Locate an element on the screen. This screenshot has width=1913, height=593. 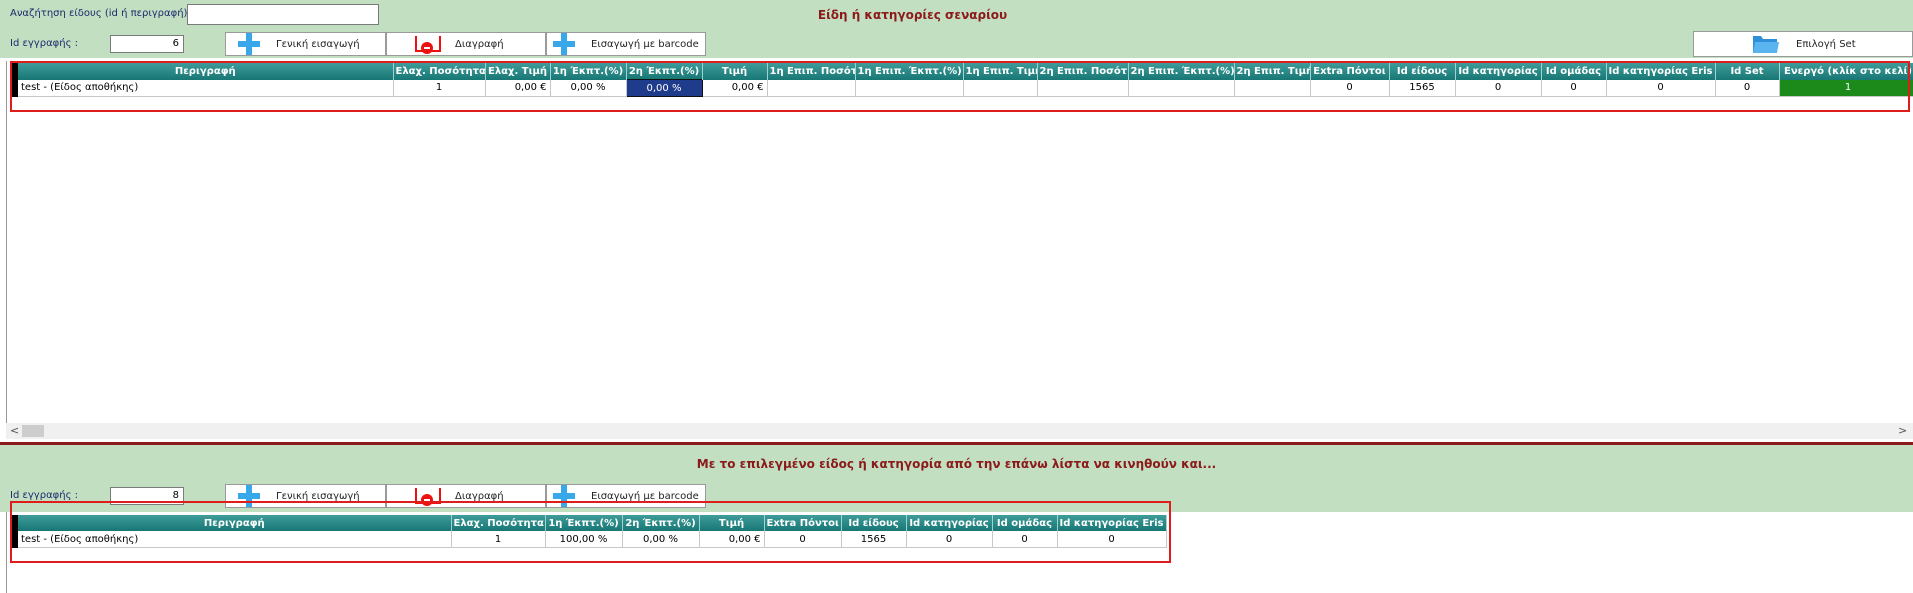
top-barcode-insert-button: Εισαγωγή με barcode is located at coordinates (626, 44).